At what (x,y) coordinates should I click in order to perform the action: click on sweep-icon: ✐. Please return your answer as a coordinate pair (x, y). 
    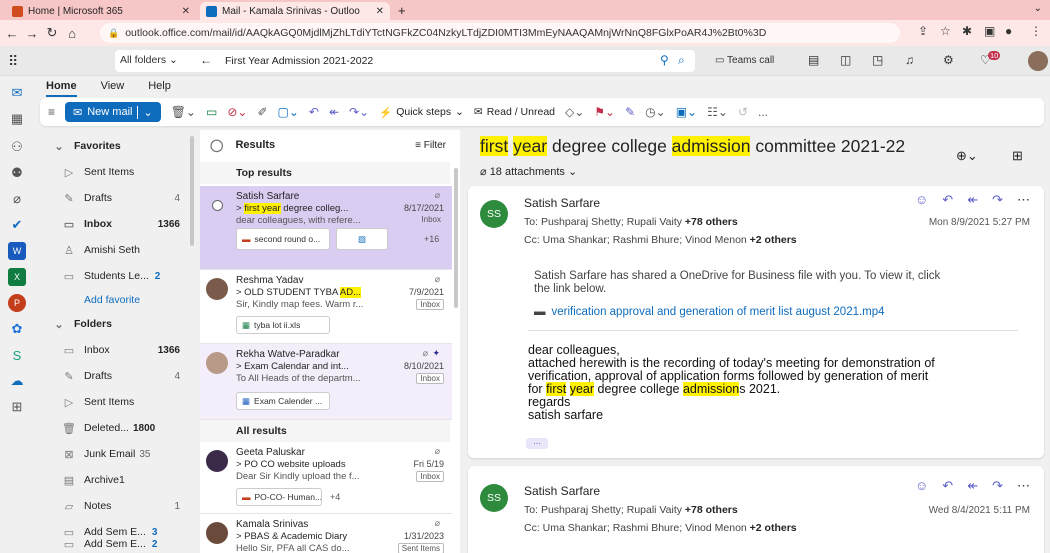
    Looking at the image, I should click on (262, 112).